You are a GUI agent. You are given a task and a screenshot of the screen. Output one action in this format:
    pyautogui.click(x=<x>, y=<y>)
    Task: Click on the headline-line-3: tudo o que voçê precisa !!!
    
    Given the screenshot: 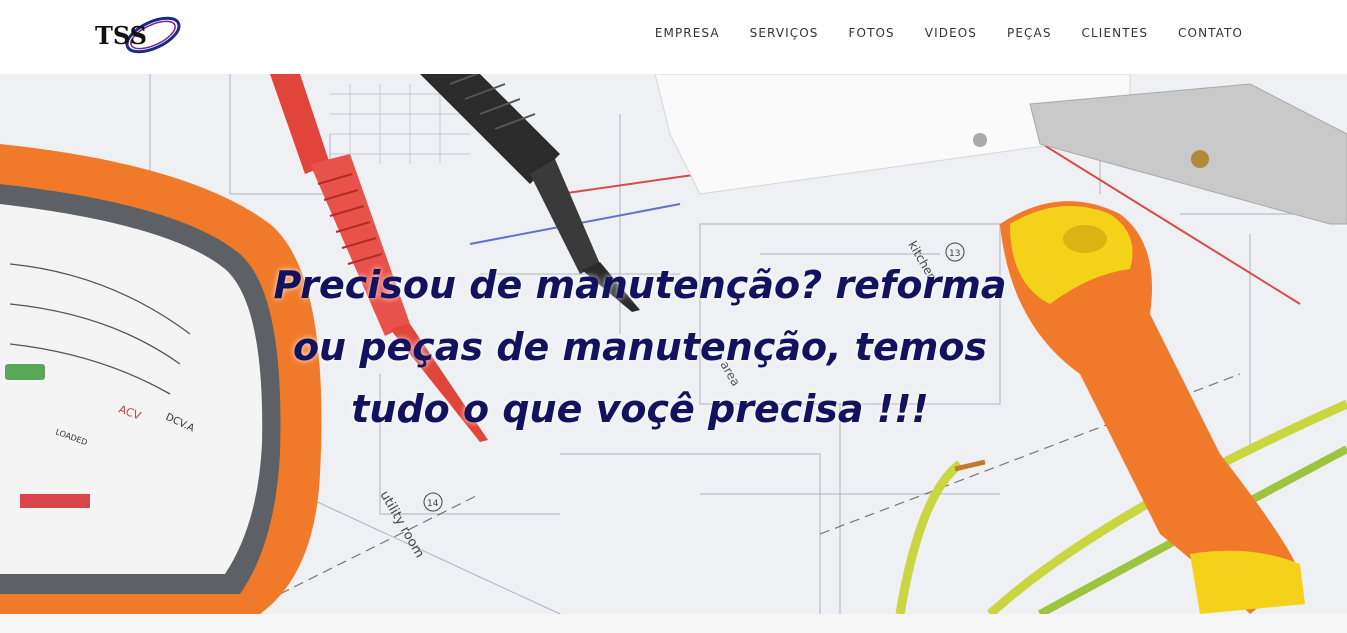 What is the action you would take?
    pyautogui.click(x=640, y=409)
    